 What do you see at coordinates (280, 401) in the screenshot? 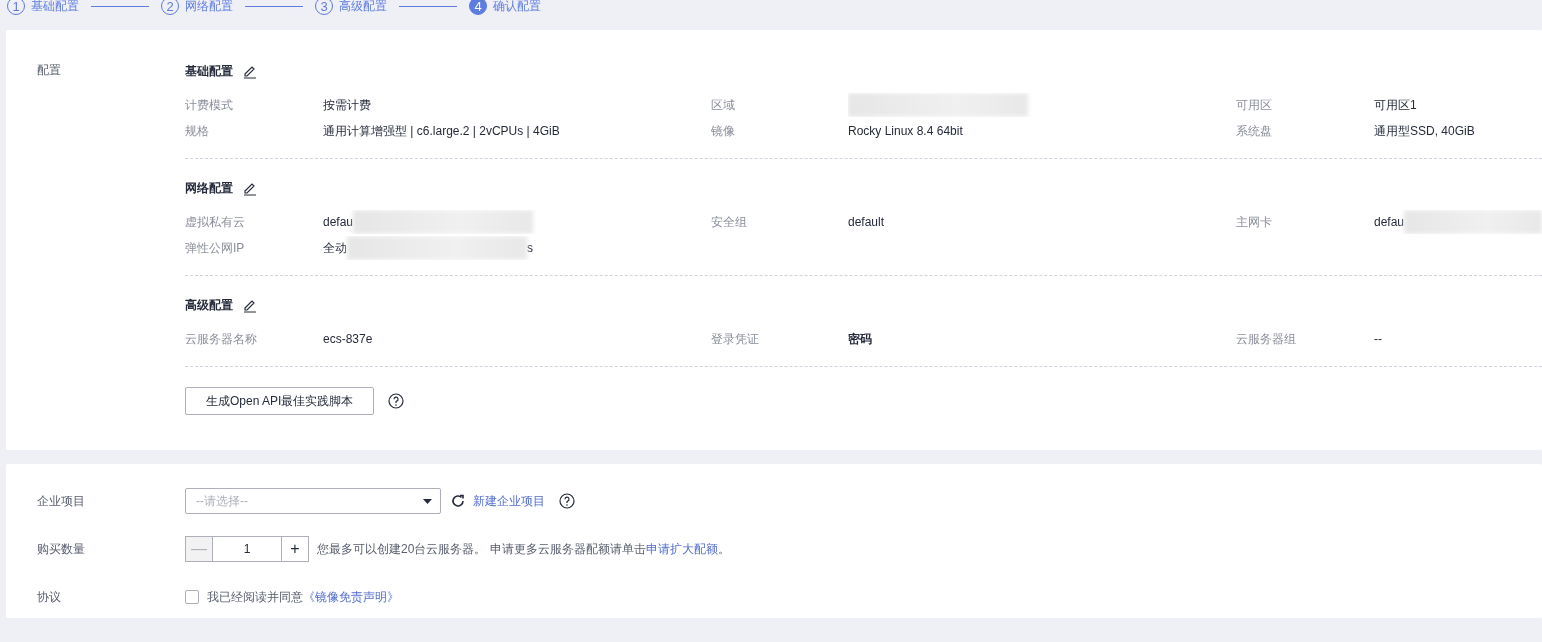
I see `generate-script-button: 生成Open API最佳实践脚本` at bounding box center [280, 401].